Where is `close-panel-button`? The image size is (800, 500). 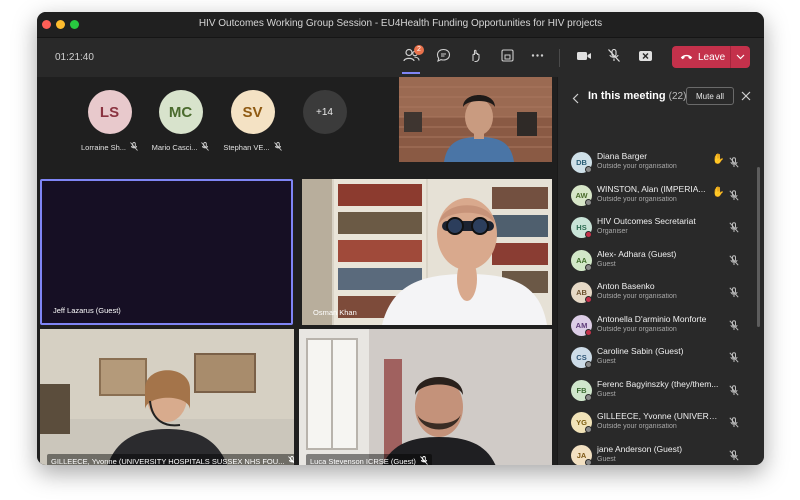
close-panel-button is located at coordinates (746, 97).